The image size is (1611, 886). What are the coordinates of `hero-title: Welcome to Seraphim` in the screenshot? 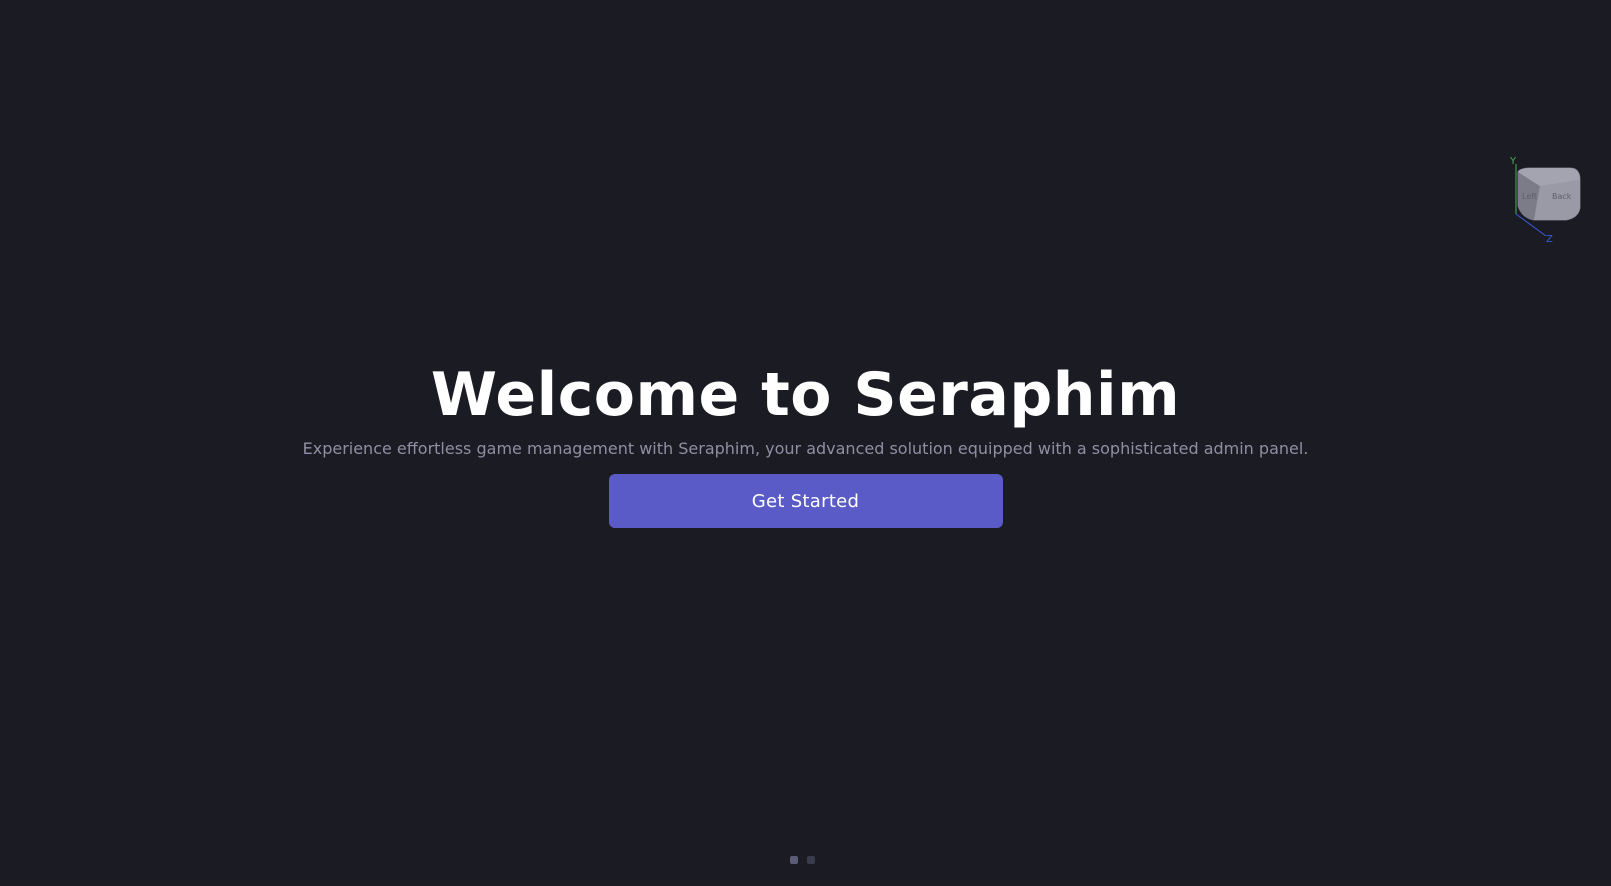 It's located at (805, 395).